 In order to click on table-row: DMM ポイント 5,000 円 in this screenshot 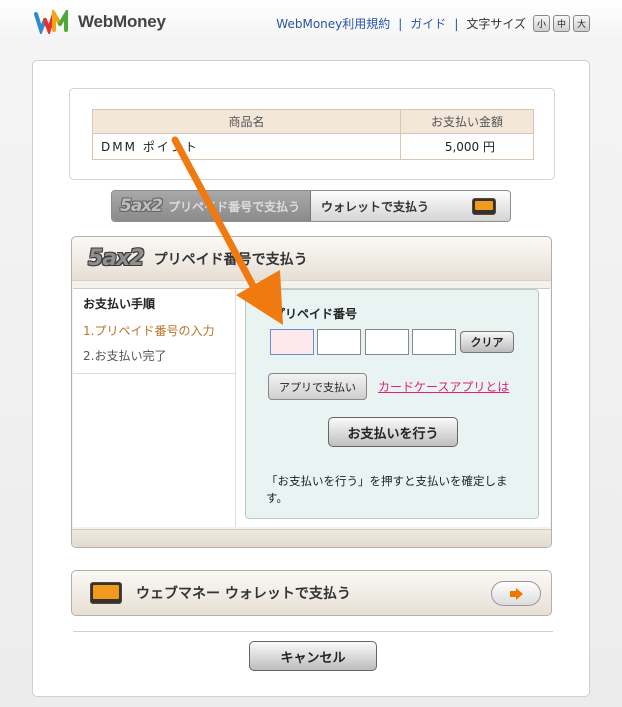, I will do `click(313, 146)`.